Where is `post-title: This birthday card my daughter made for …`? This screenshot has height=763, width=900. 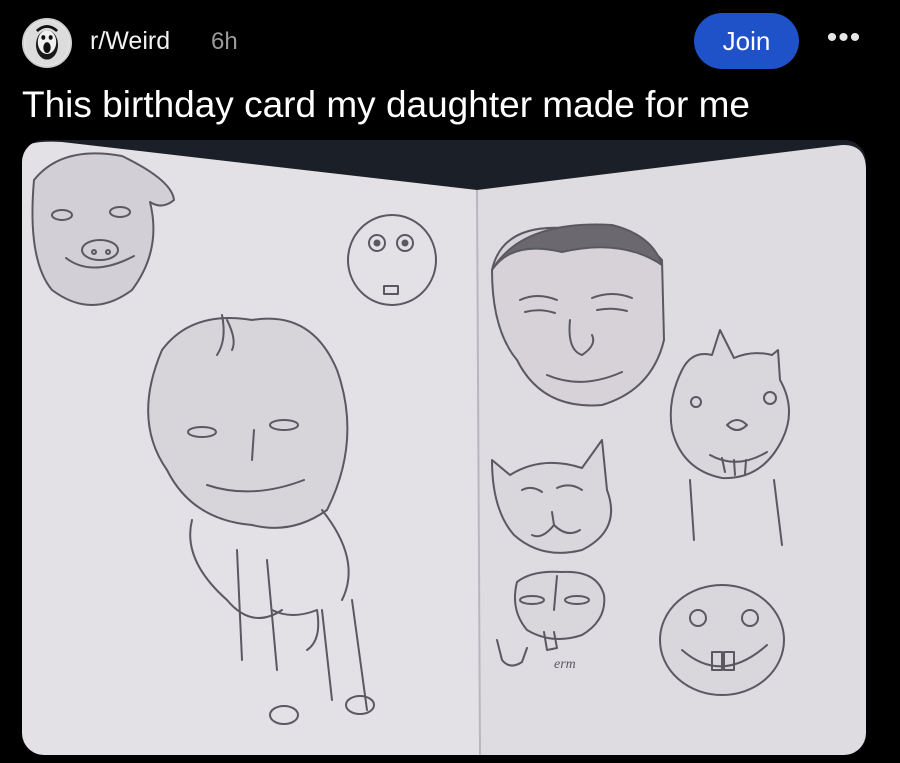
post-title: This birthday card my daughter made for … is located at coordinates (386, 105).